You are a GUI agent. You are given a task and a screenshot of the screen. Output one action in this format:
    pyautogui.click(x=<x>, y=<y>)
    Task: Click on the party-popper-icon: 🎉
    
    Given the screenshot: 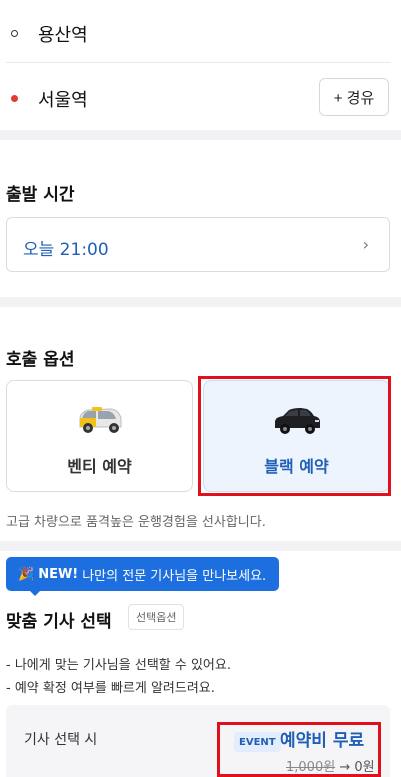 What is the action you would take?
    pyautogui.click(x=26, y=574)
    